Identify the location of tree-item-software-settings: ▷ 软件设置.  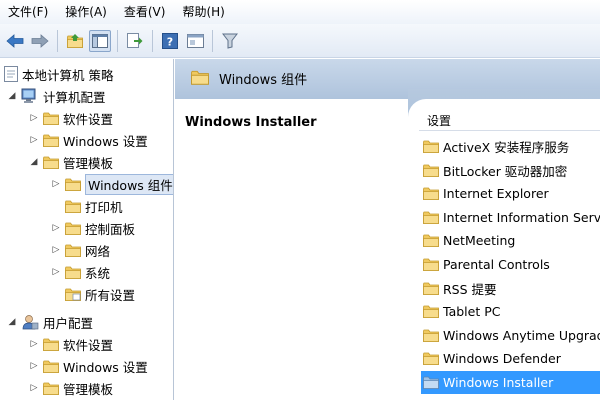
(70, 118).